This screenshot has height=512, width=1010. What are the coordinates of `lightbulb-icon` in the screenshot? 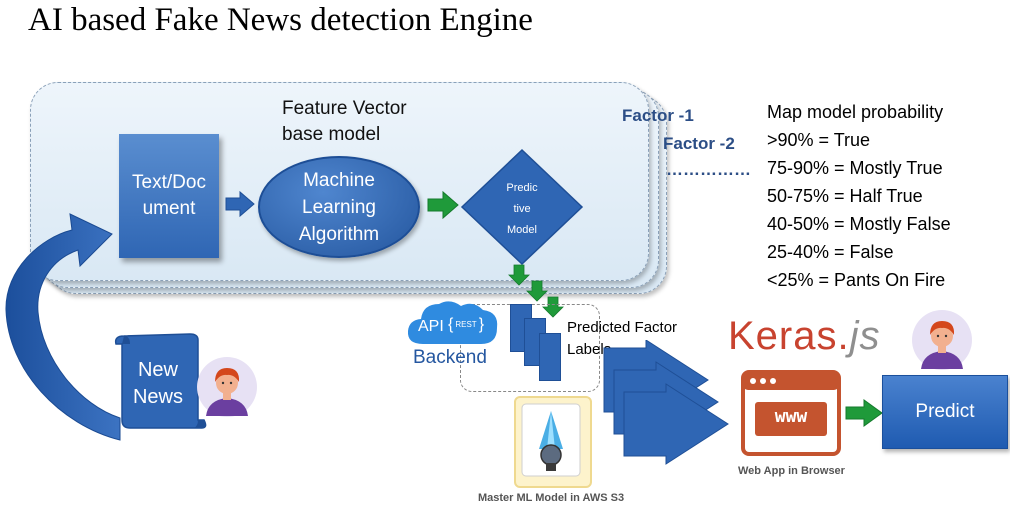 It's located at (551, 440).